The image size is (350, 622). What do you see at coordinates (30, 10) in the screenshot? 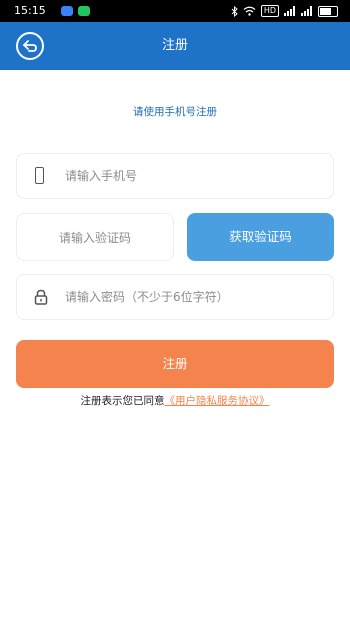
I see `status-time: 15:15` at bounding box center [30, 10].